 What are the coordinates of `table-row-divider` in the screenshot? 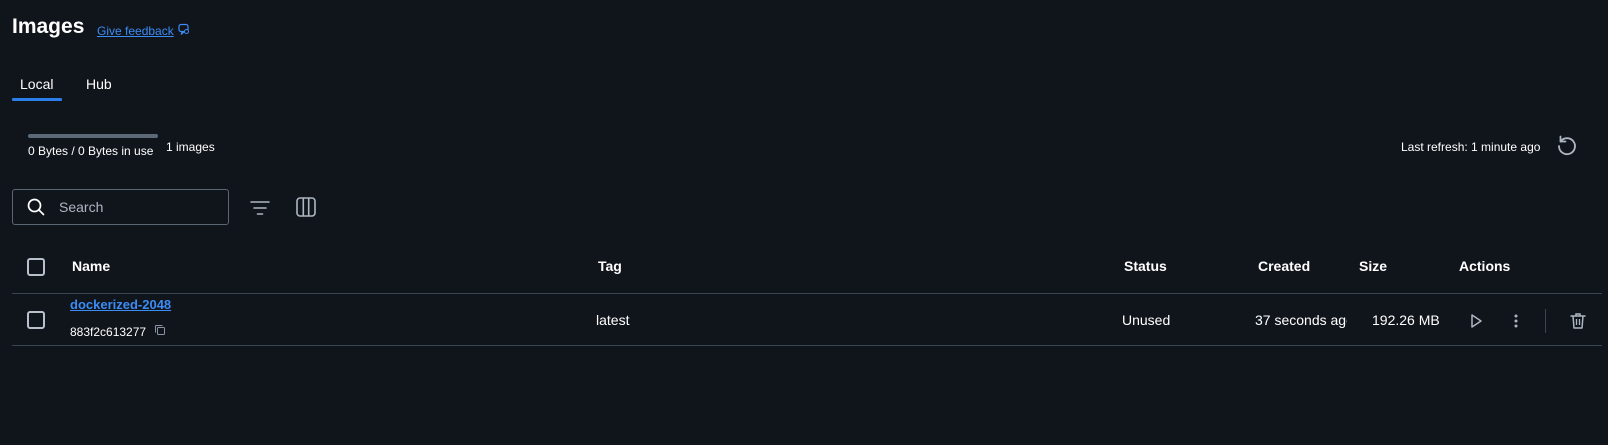 It's located at (807, 345).